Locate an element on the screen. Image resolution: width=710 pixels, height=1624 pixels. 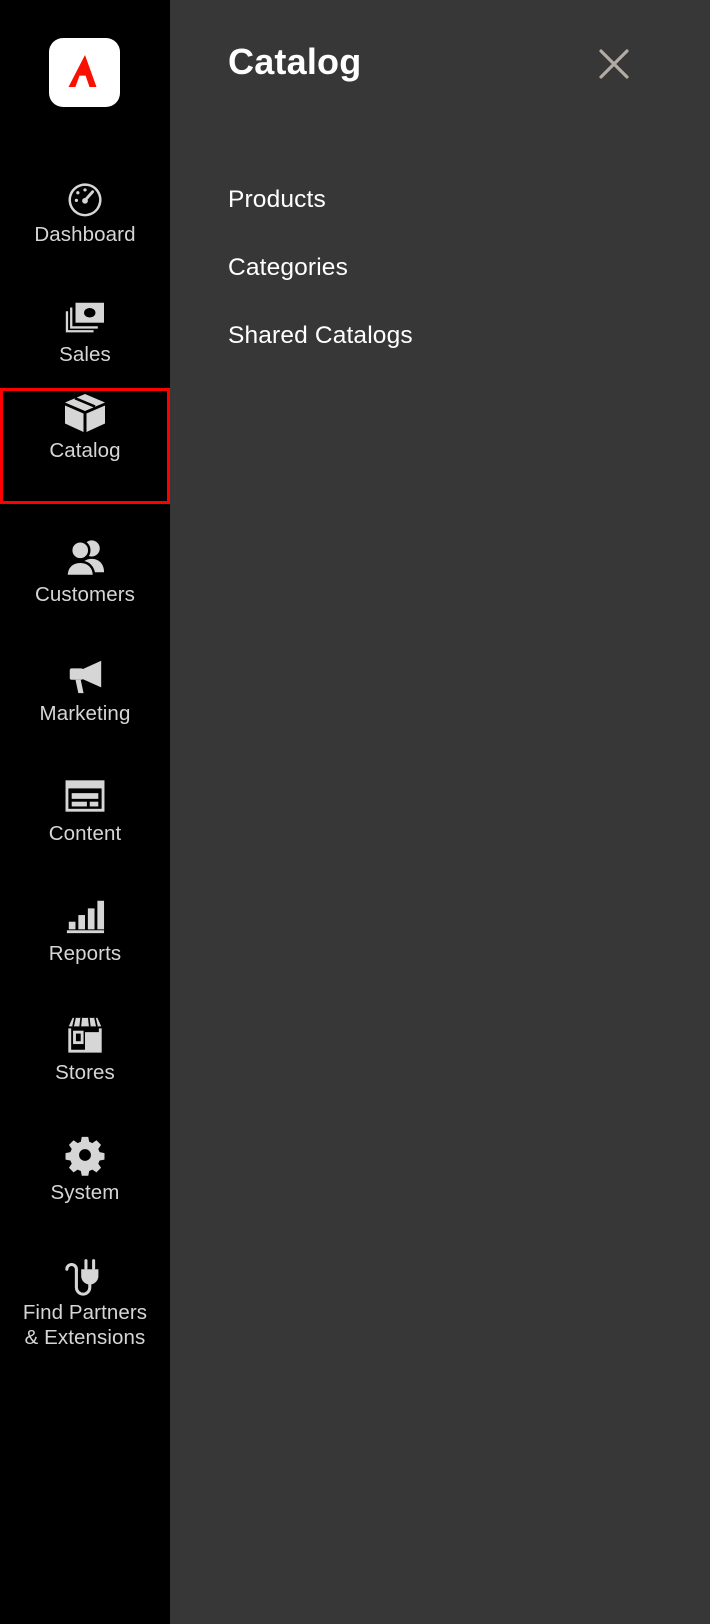
sidebar-item-customers: Customers is located at coordinates (85, 574).